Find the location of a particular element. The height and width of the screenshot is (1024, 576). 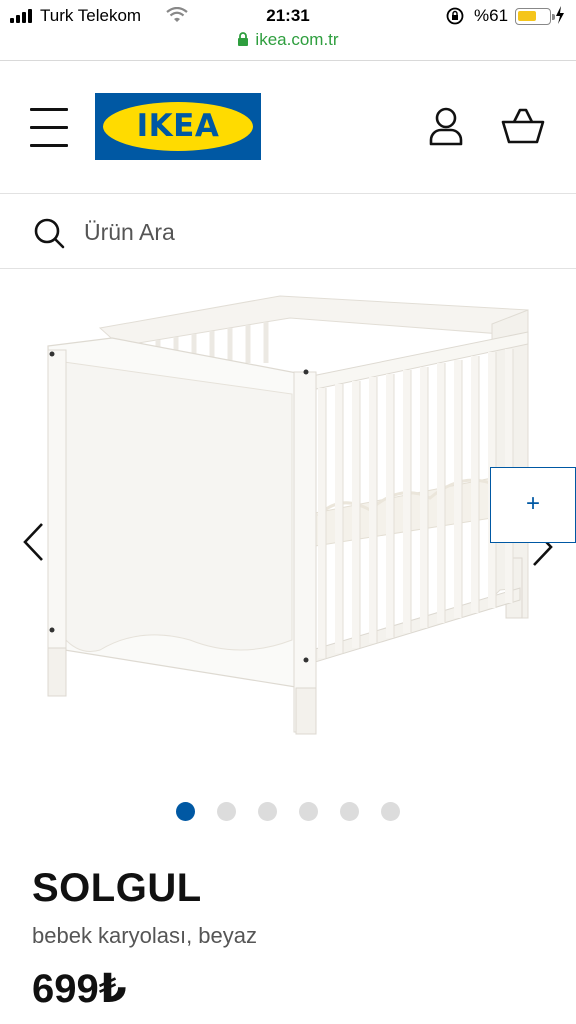

product-price: 699₺ is located at coordinates (79, 989).